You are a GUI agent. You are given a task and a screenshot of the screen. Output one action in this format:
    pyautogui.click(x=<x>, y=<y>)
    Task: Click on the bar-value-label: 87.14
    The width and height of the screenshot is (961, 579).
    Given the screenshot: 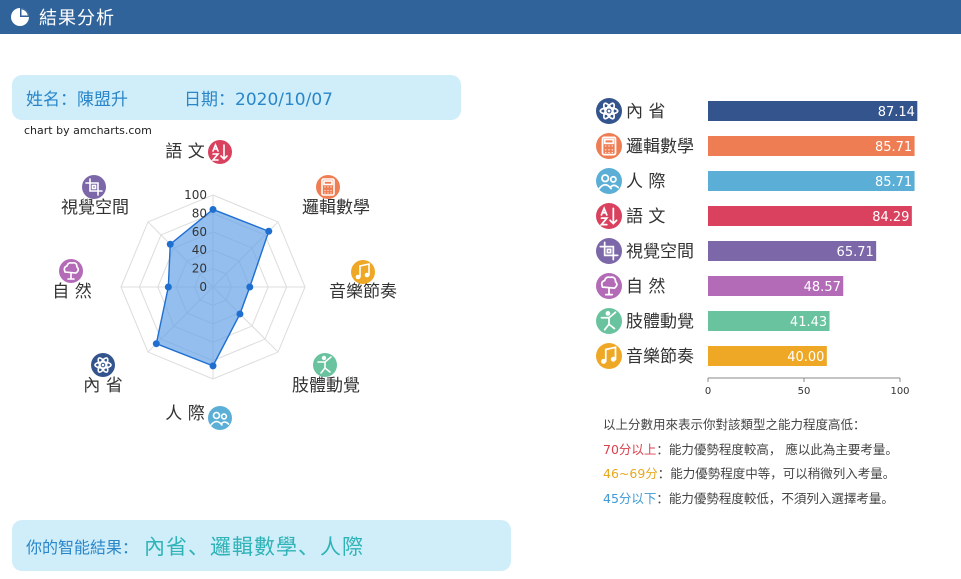 What is the action you would take?
    pyautogui.click(x=896, y=112)
    